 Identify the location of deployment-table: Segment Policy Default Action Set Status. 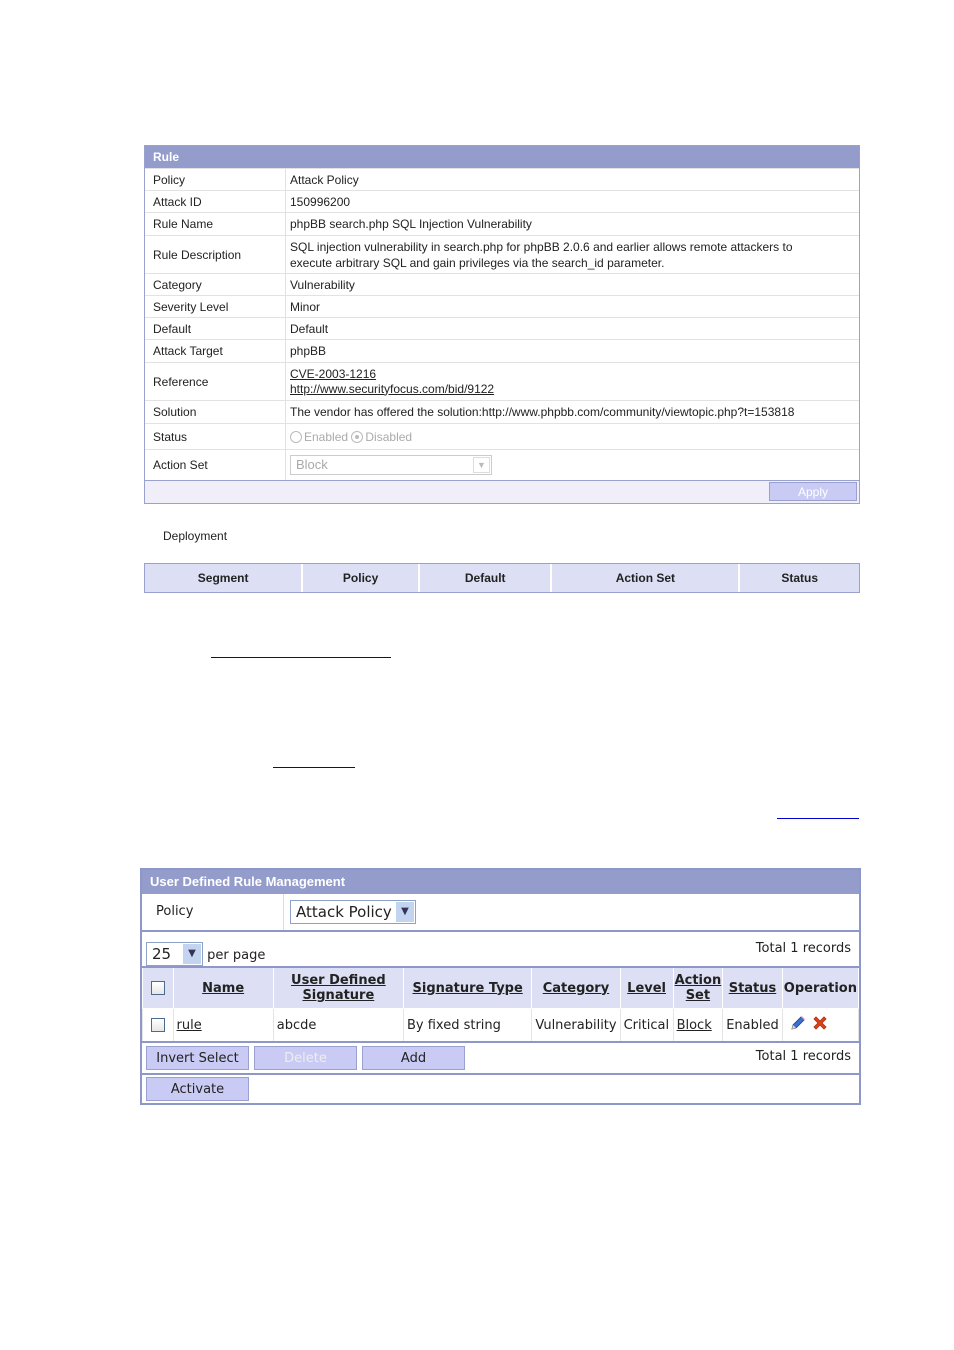
(502, 578).